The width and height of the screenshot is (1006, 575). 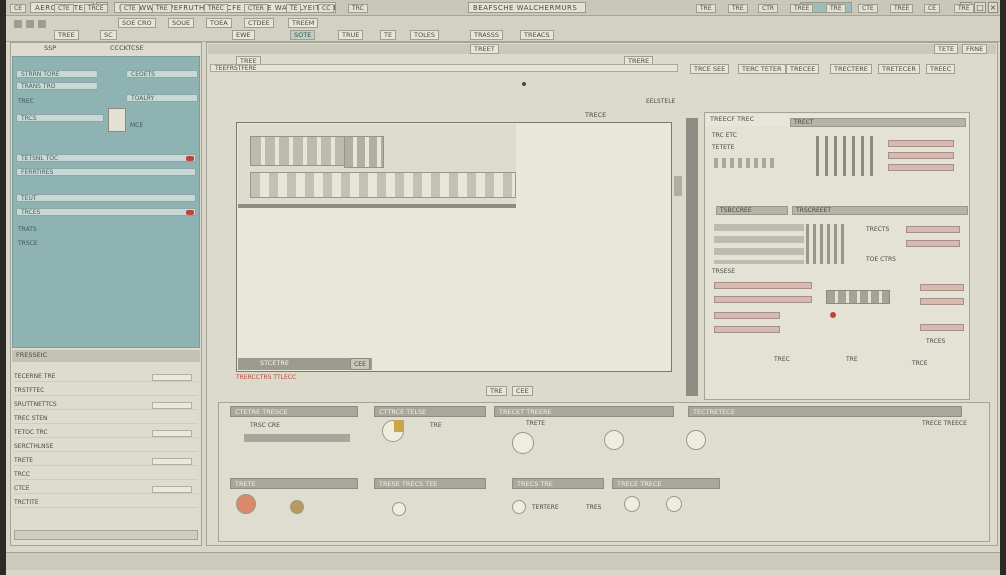 What do you see at coordinates (858, 297) in the screenshot?
I see `toggle-grid` at bounding box center [858, 297].